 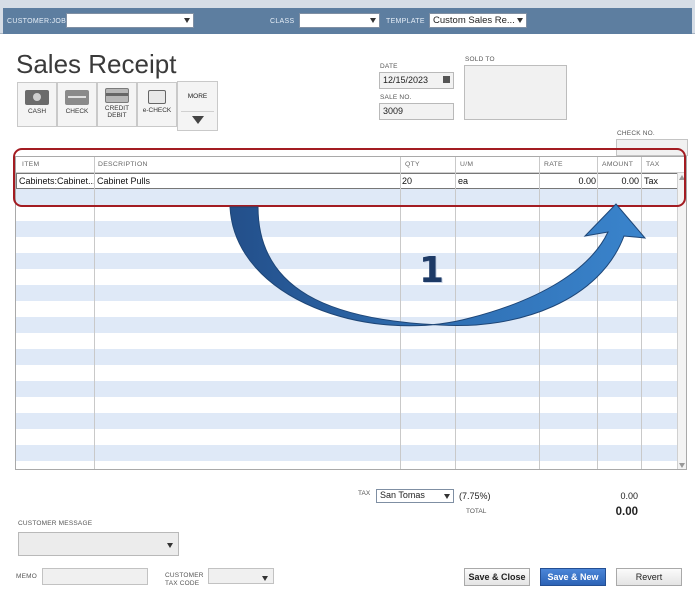 What do you see at coordinates (157, 97) in the screenshot?
I see `echeck-icon` at bounding box center [157, 97].